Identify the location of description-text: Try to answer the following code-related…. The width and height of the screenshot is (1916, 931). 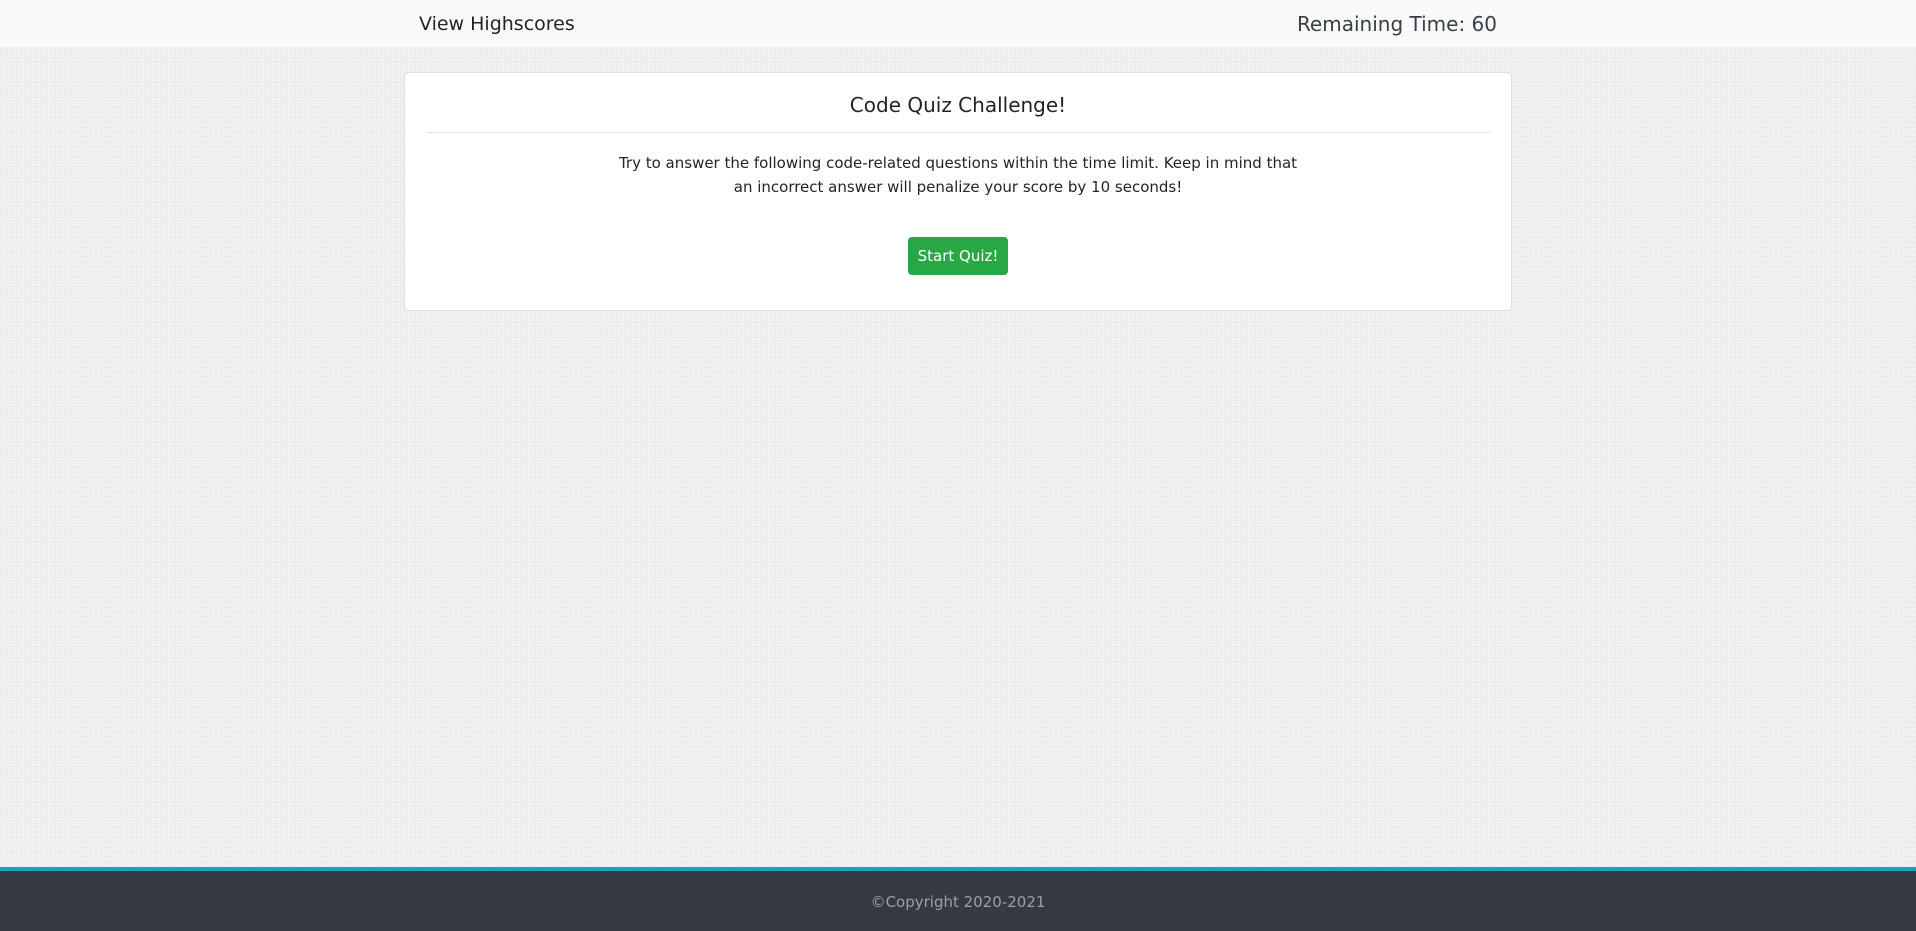
(958, 175).